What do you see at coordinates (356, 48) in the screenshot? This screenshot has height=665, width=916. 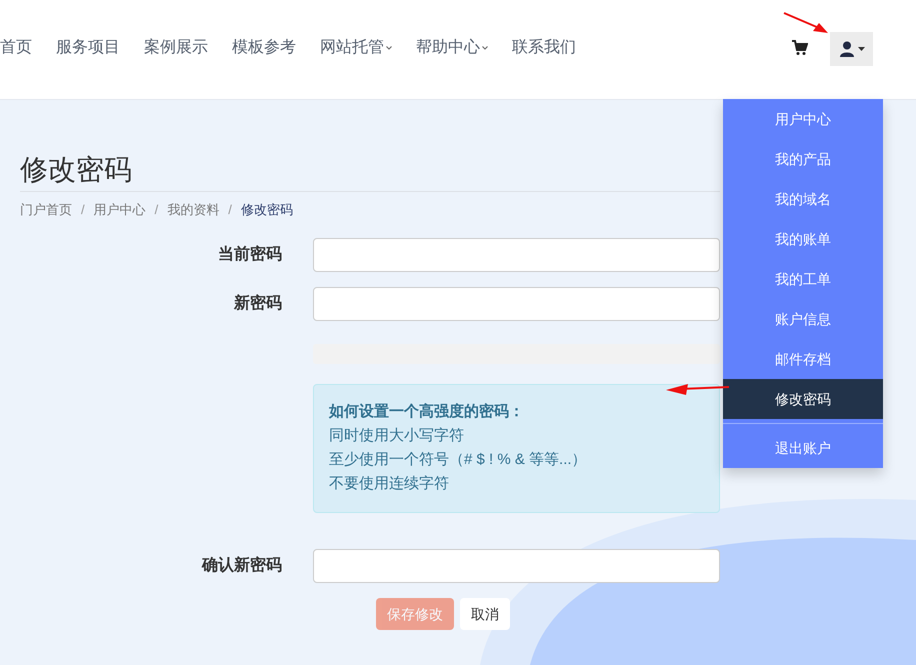 I see `nav-link: 网站托管` at bounding box center [356, 48].